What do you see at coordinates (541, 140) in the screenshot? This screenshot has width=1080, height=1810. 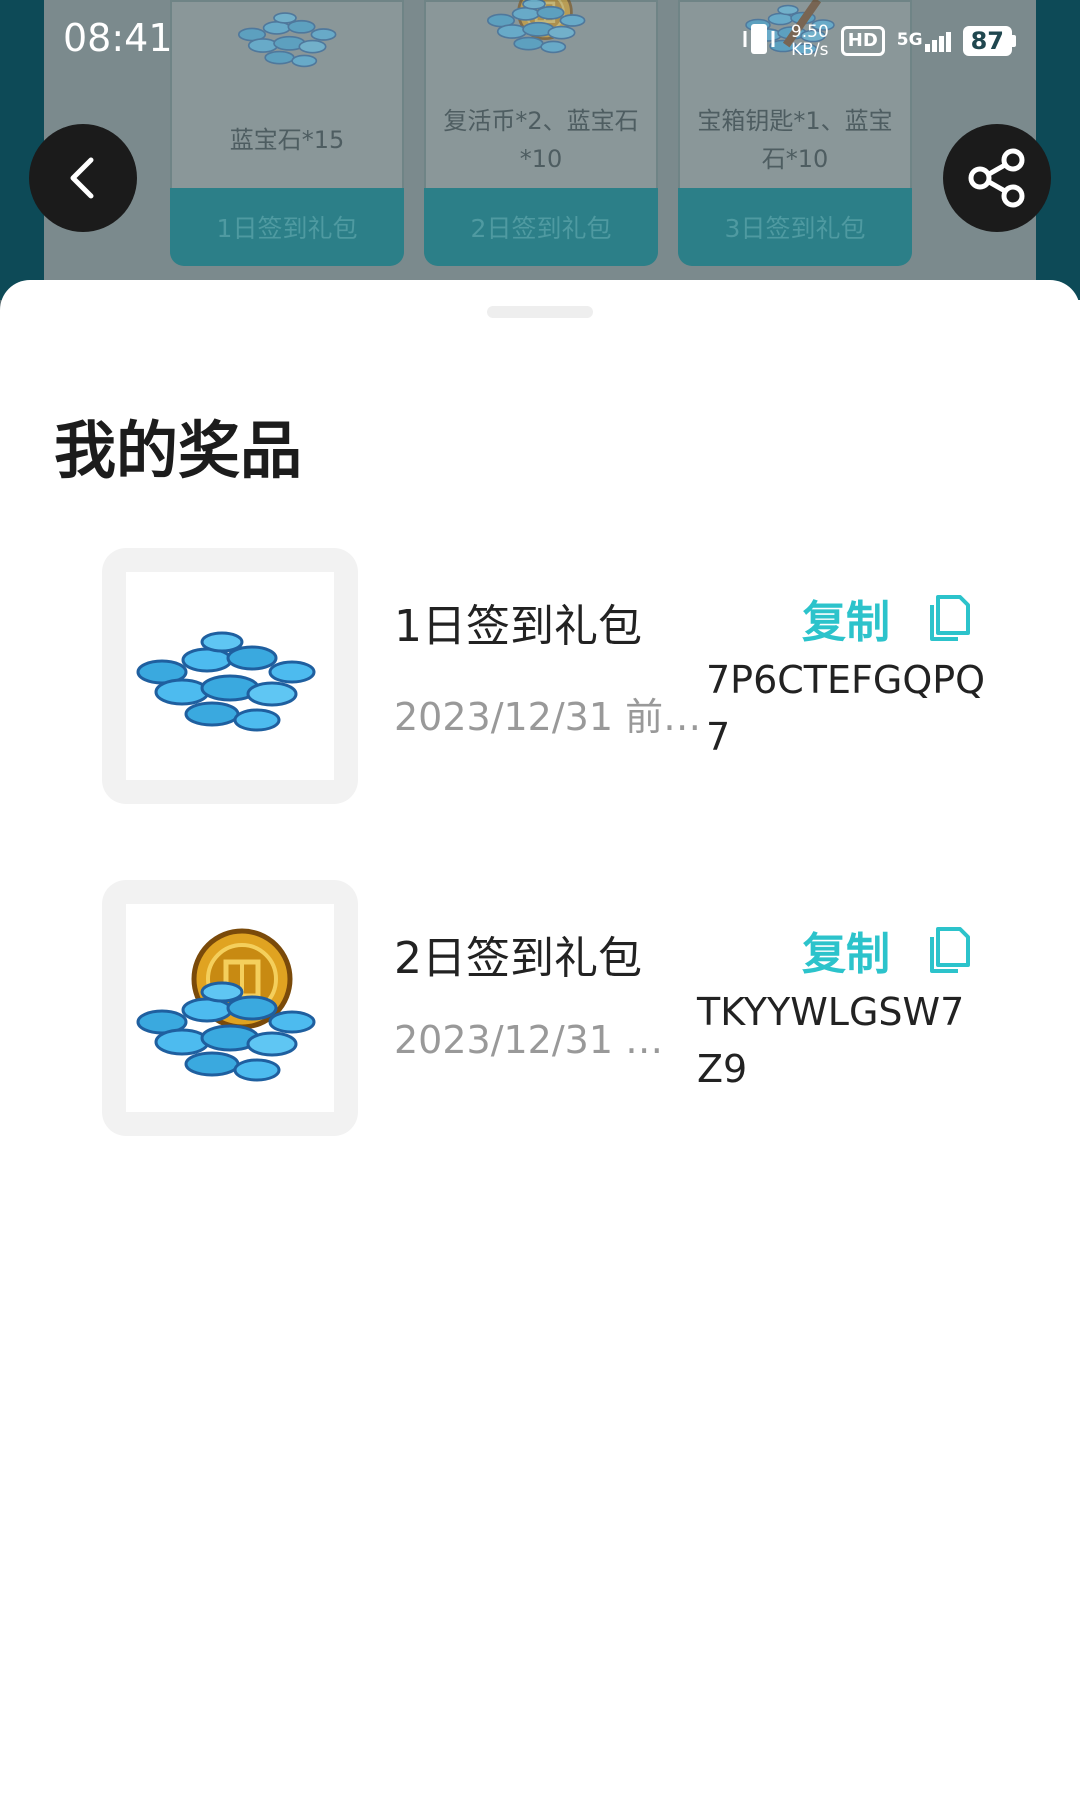 I see `gift-card-description: 复活币*2、蓝宝石*10` at bounding box center [541, 140].